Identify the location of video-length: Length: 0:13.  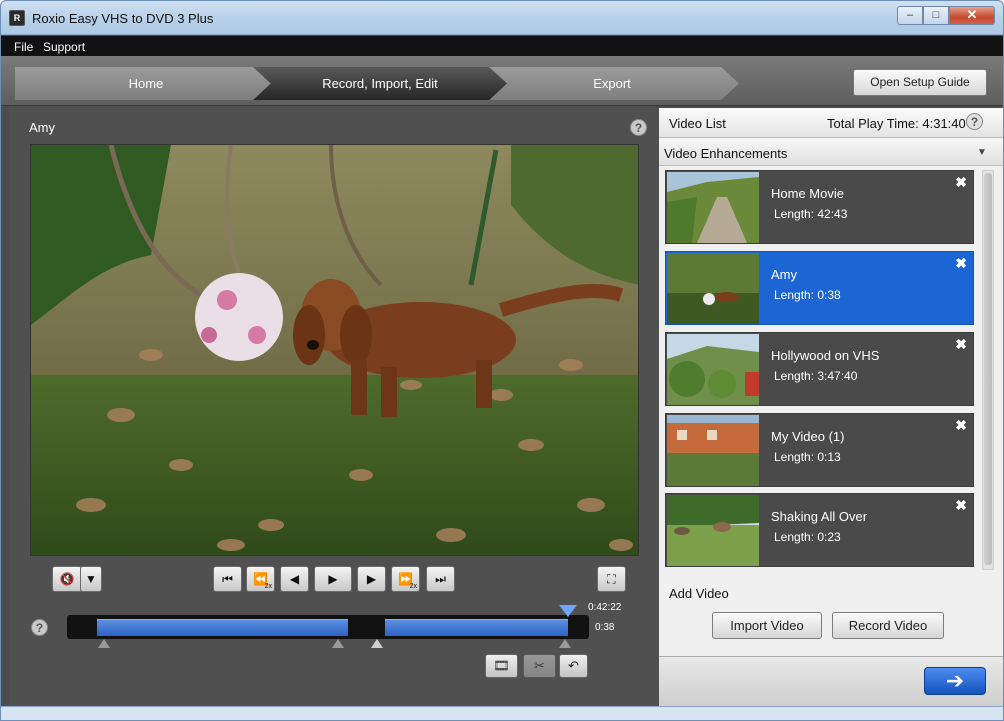
(807, 457).